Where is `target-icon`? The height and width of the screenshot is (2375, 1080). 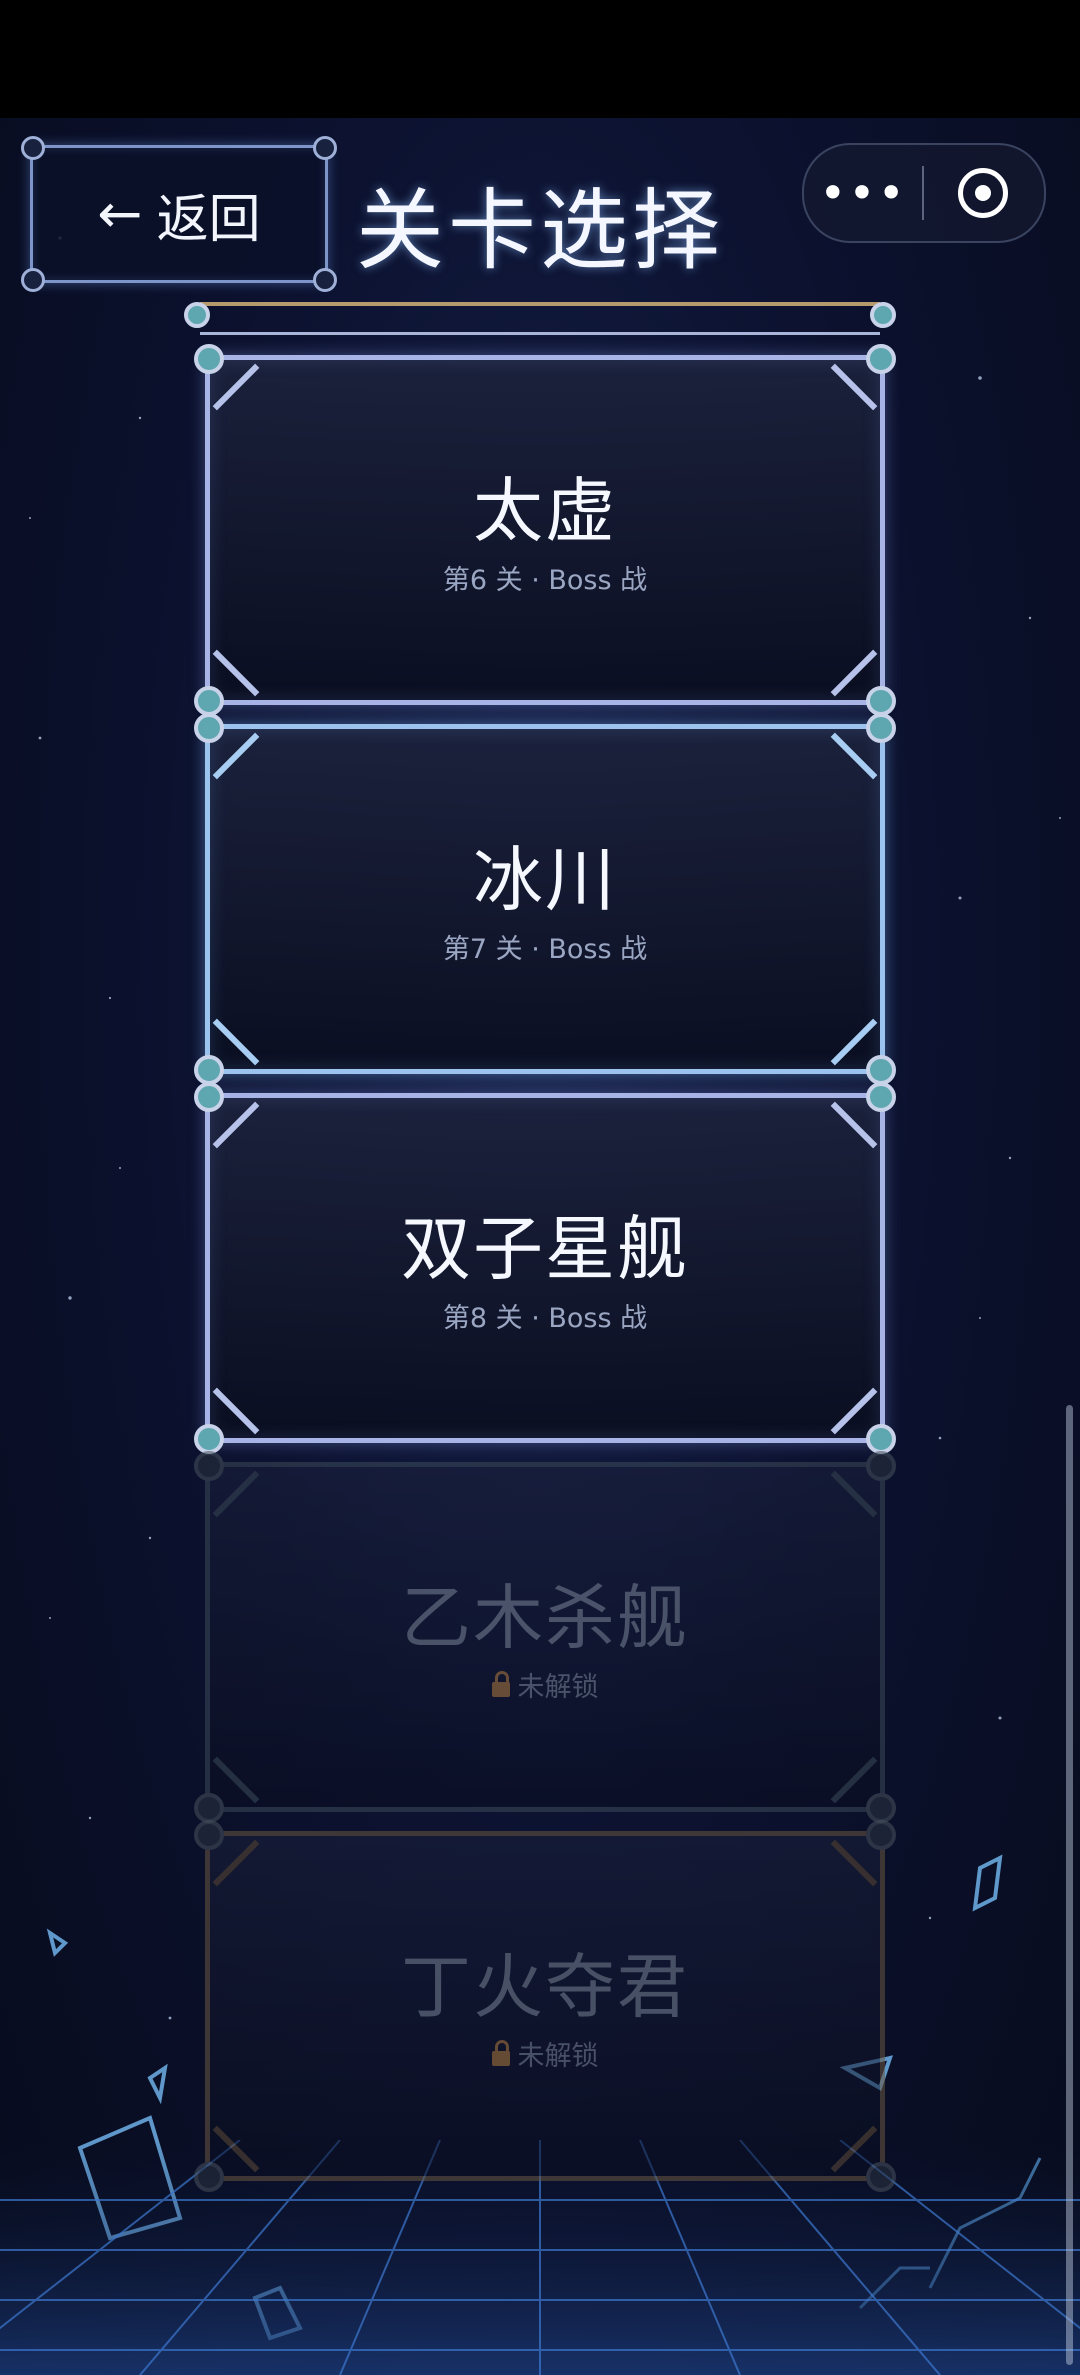 target-icon is located at coordinates (983, 193).